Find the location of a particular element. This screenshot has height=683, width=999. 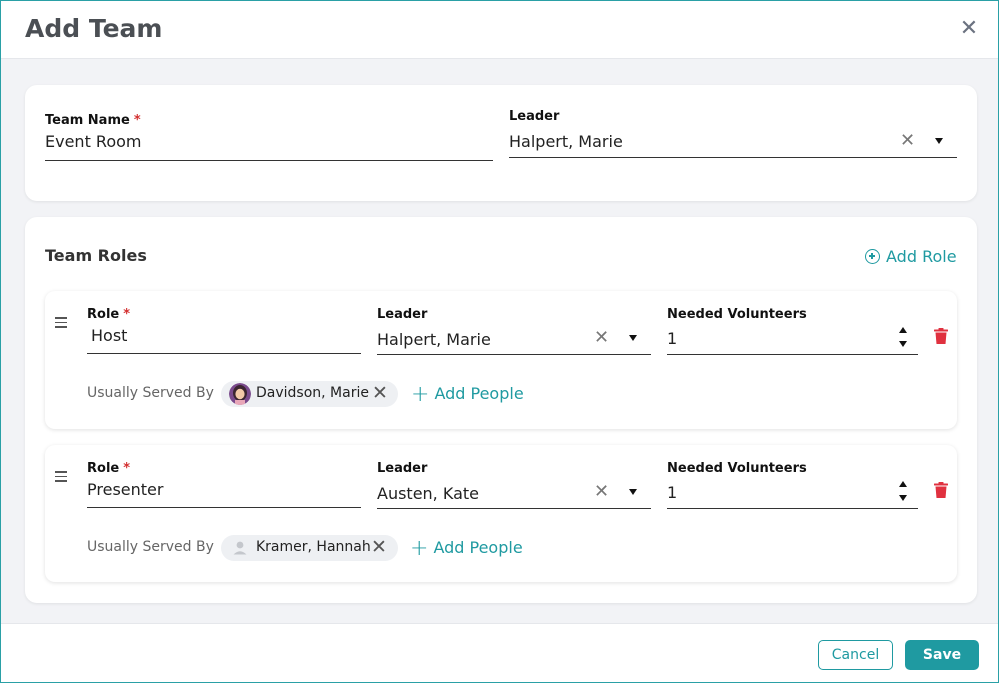

save-button: Save is located at coordinates (942, 655).